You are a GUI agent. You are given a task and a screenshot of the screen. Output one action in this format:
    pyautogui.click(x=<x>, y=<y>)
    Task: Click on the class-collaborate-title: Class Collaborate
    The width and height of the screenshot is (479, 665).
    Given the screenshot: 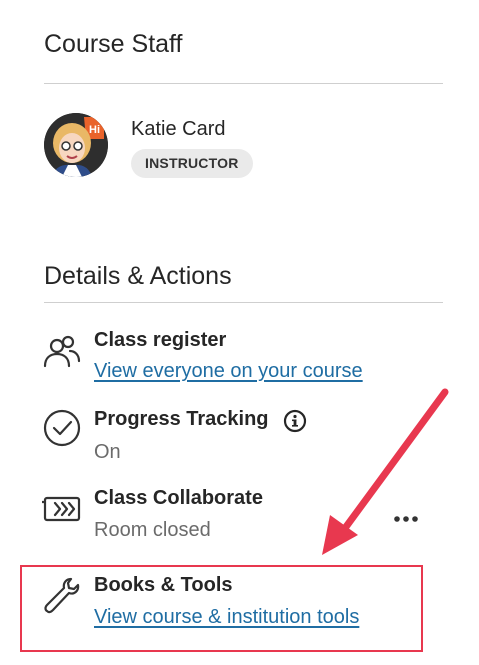 What is the action you would take?
    pyautogui.click(x=178, y=498)
    